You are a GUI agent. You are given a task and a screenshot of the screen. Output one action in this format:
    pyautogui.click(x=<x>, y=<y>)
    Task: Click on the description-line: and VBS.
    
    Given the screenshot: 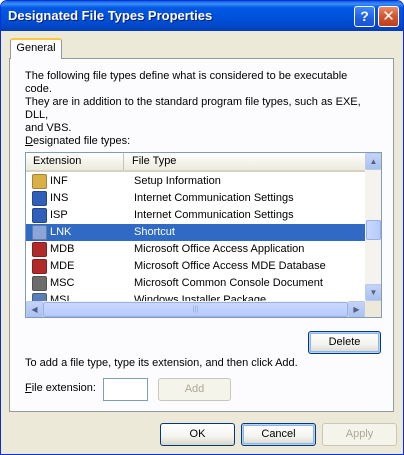 What is the action you would take?
    pyautogui.click(x=48, y=128)
    